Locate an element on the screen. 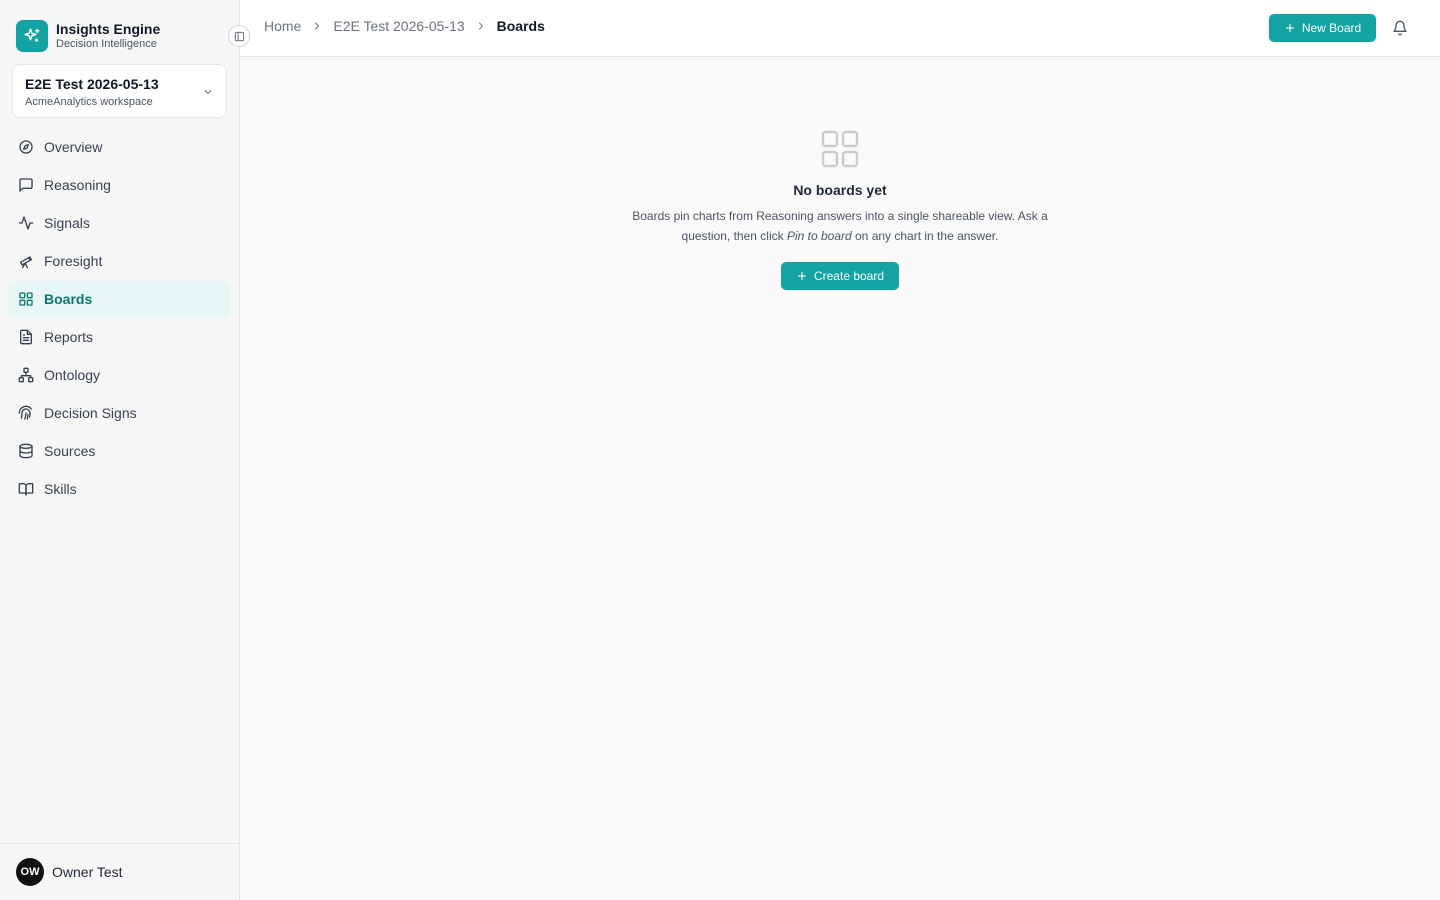  sidebar-item-sources: Sources is located at coordinates (119, 451).